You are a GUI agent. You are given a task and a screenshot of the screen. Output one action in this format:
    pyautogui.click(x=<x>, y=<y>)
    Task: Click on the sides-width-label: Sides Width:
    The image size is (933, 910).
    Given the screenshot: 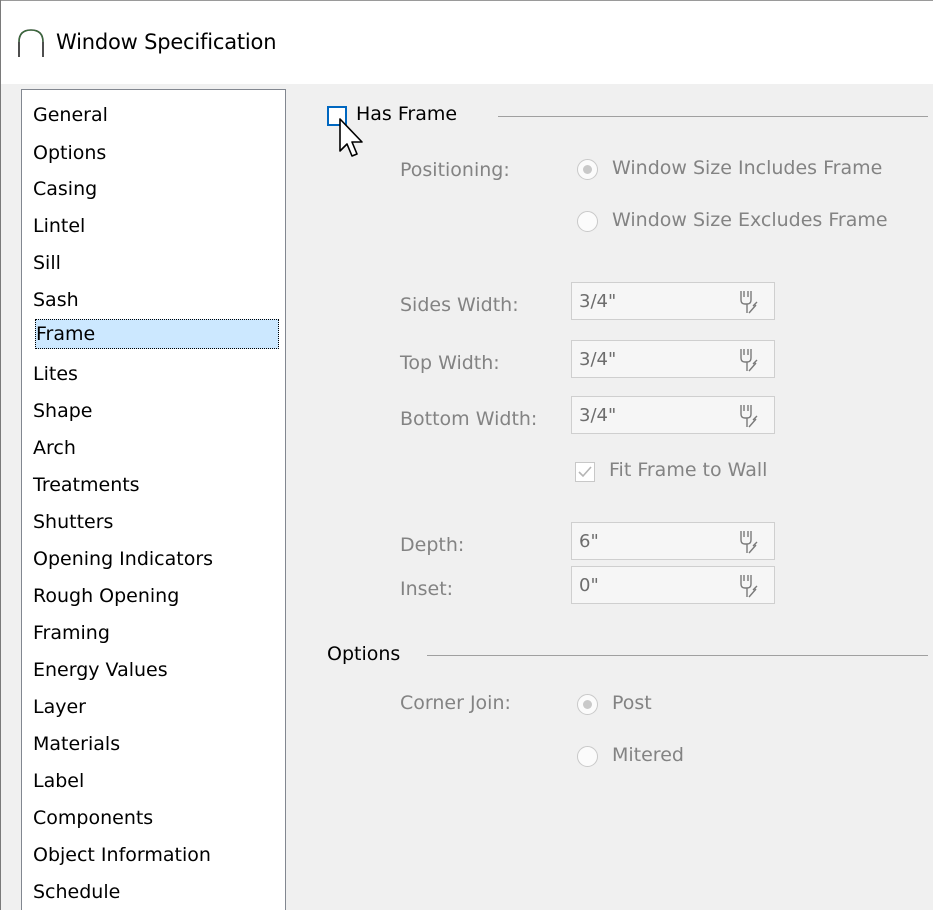 What is the action you would take?
    pyautogui.click(x=459, y=305)
    